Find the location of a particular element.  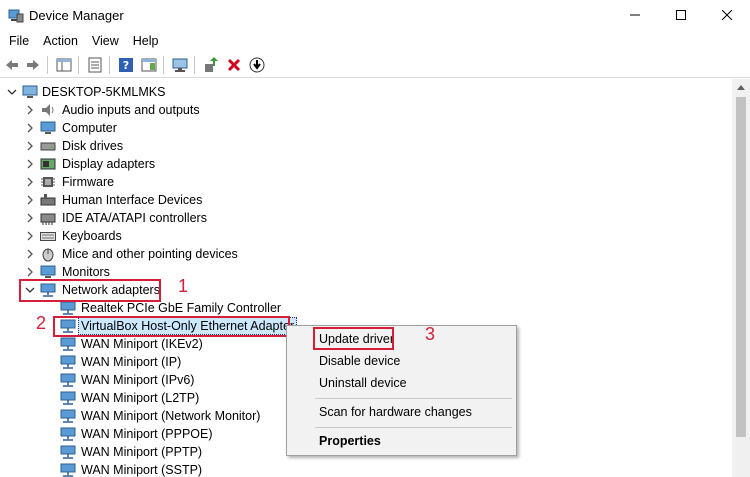

scrollbar-thumb is located at coordinates (741, 267).